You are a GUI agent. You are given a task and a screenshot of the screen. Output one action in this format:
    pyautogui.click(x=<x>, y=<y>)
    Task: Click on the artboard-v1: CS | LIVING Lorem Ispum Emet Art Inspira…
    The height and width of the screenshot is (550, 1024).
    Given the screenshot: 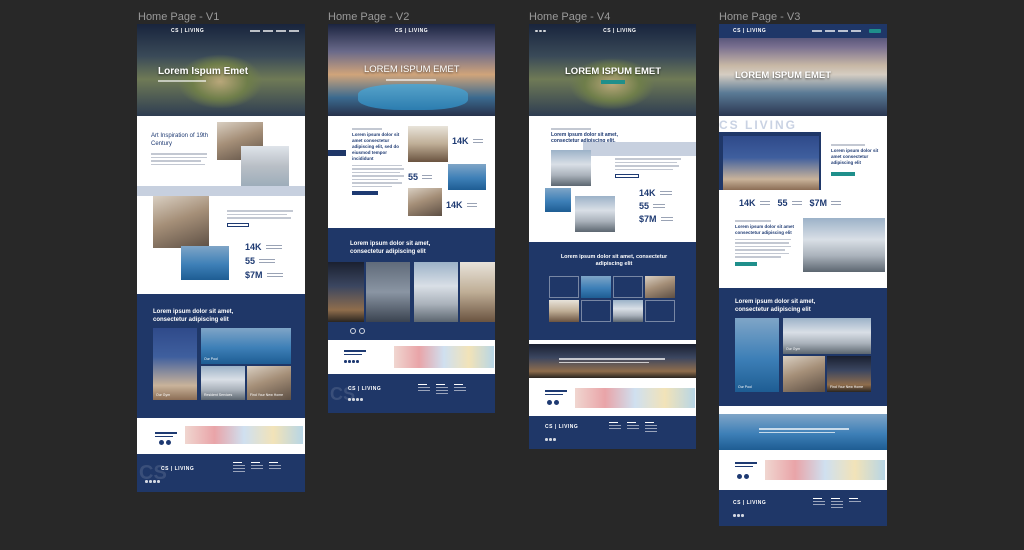 What is the action you would take?
    pyautogui.click(x=221, y=258)
    